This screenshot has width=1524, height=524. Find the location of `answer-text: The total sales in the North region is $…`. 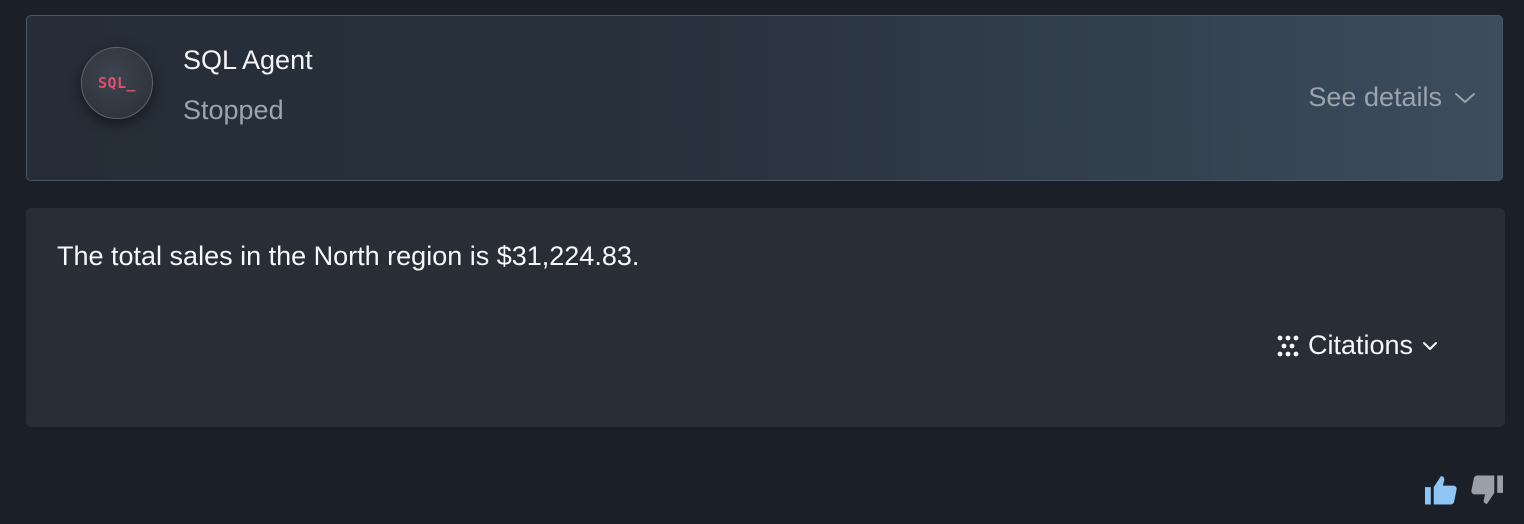

answer-text: The total sales in the North region is $… is located at coordinates (348, 256).